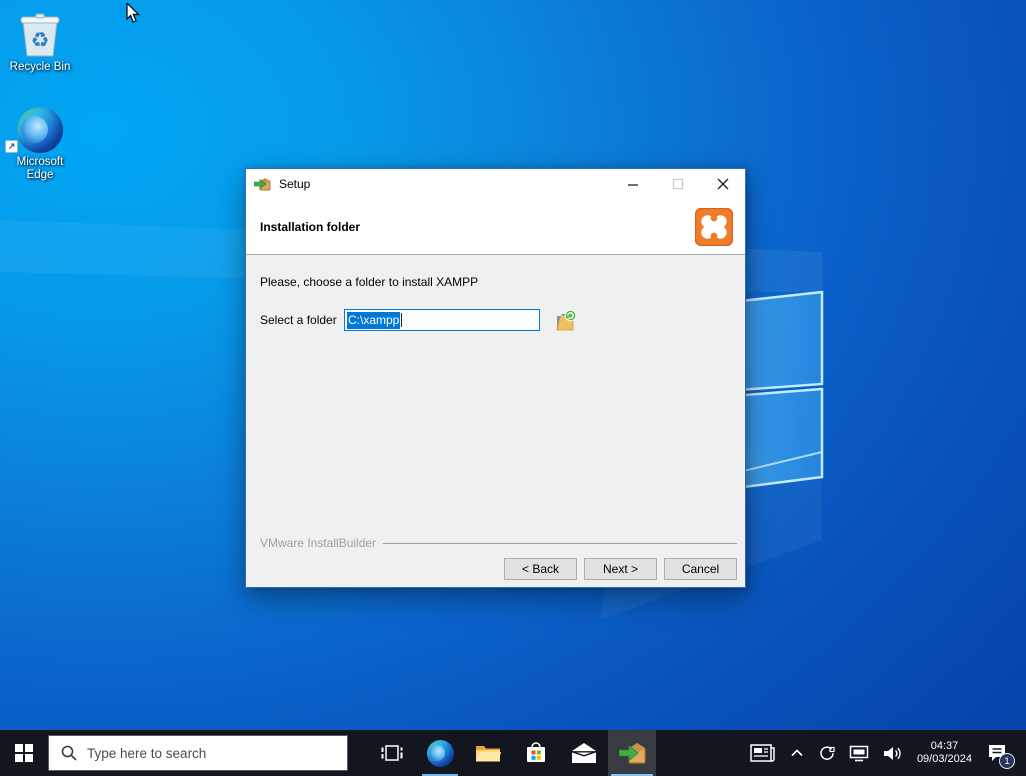 This screenshot has height=776, width=1026. What do you see at coordinates (699, 753) in the screenshot?
I see `taskbar-empty-space` at bounding box center [699, 753].